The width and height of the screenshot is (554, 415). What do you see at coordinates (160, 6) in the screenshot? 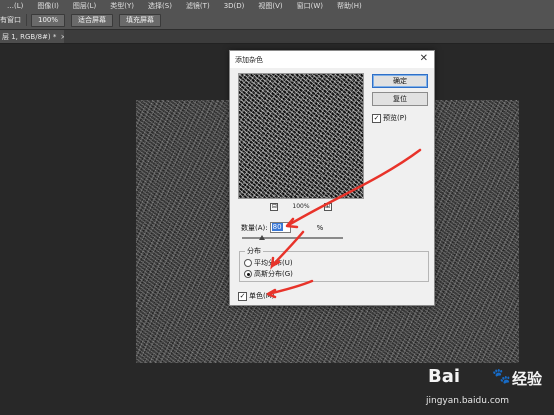
I see `menu-item-select: 选择(S)` at bounding box center [160, 6].